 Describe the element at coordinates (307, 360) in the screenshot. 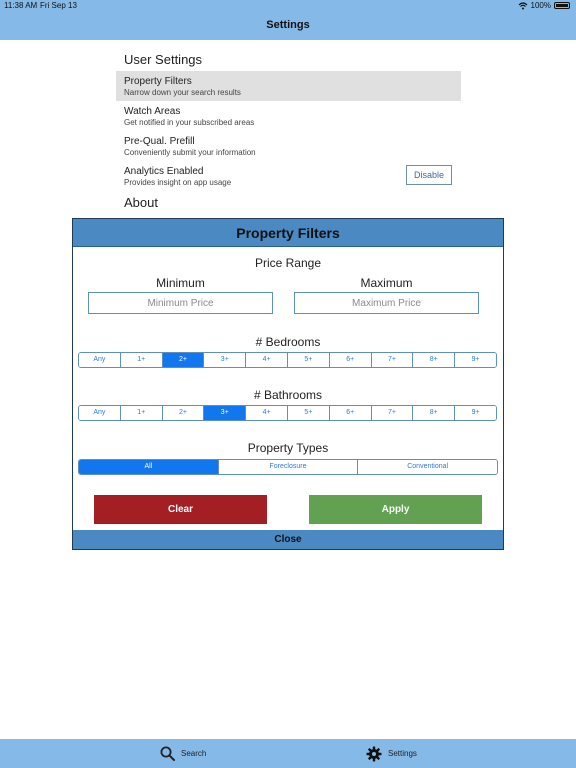

I see `bedrooms-option-5: 5+` at that location.